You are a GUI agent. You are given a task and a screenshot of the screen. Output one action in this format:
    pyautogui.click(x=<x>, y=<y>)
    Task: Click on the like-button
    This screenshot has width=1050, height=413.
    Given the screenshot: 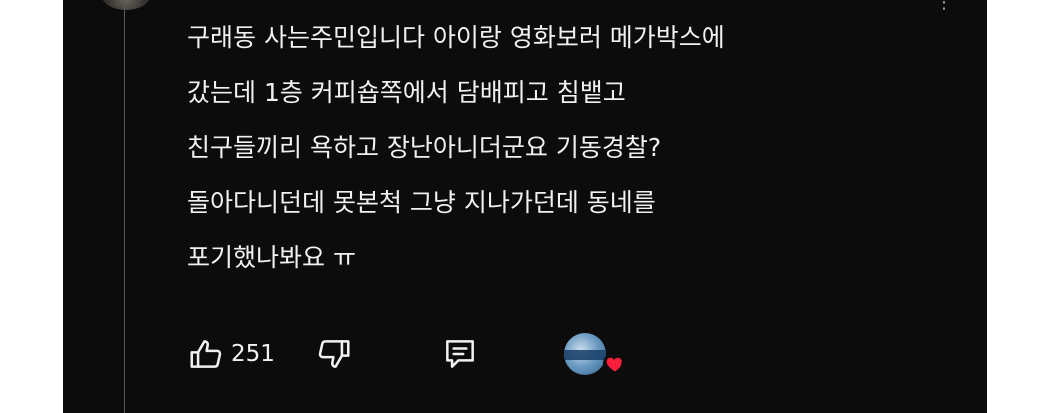 What is the action you would take?
    pyautogui.click(x=206, y=354)
    